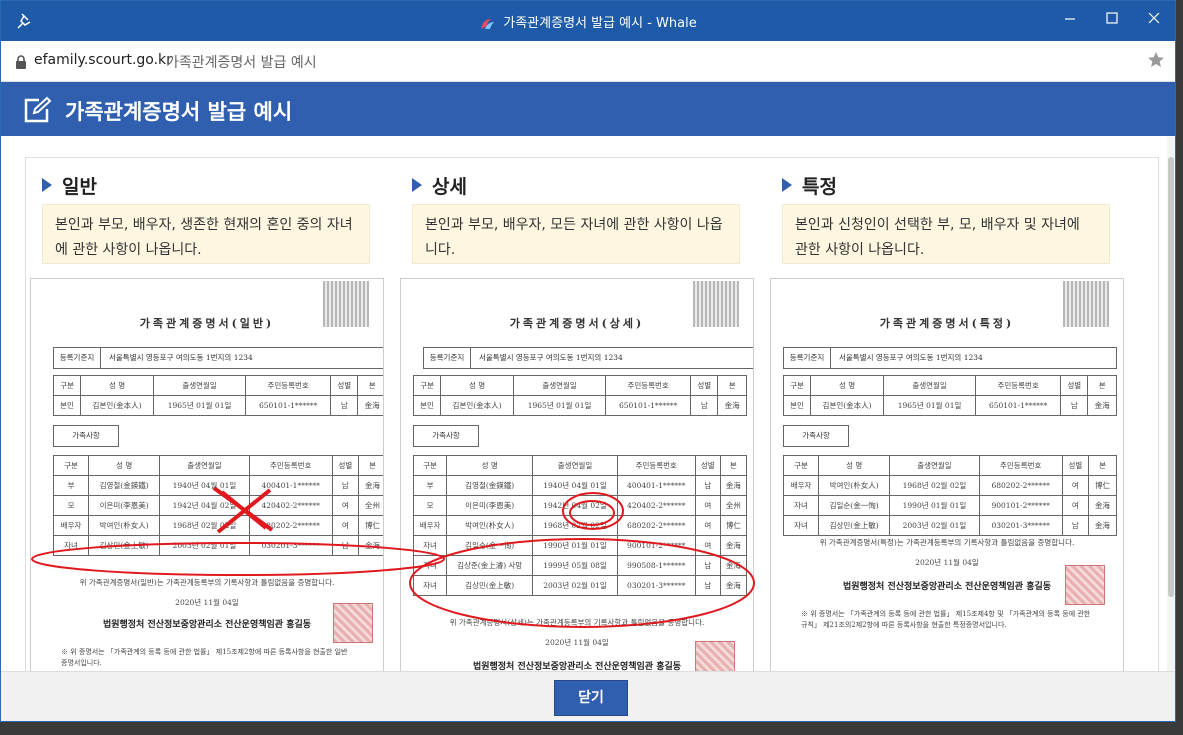 This screenshot has height=735, width=1183. What do you see at coordinates (575, 485) in the screenshot?
I see `cell: 1940년 04월 01일` at bounding box center [575, 485].